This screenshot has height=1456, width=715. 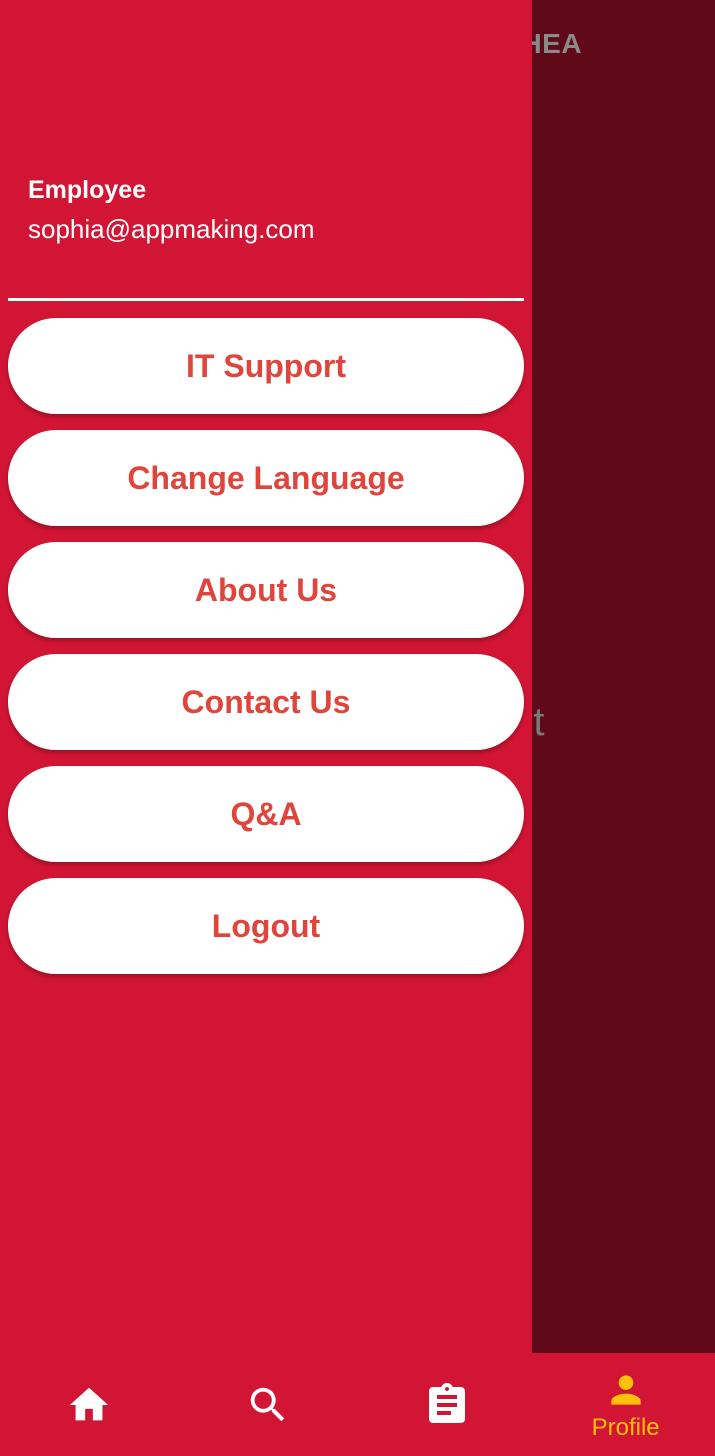 I want to click on change-language-button: Change Language, so click(x=266, y=478).